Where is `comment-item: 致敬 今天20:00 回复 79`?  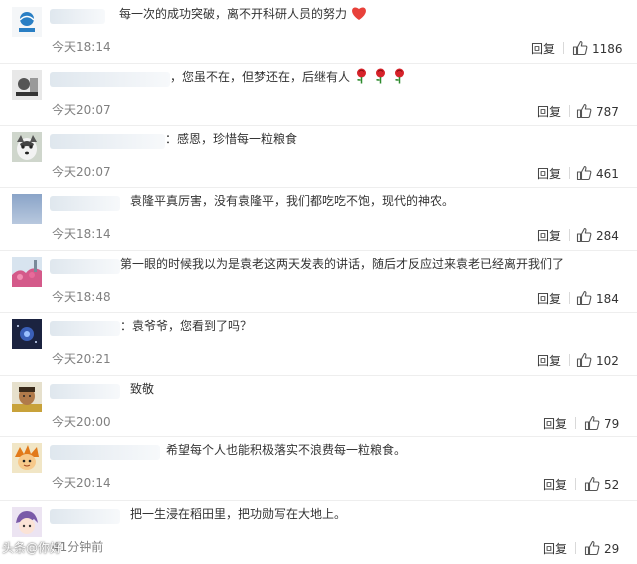 comment-item: 致敬 今天20:00 回复 79 is located at coordinates (318, 407).